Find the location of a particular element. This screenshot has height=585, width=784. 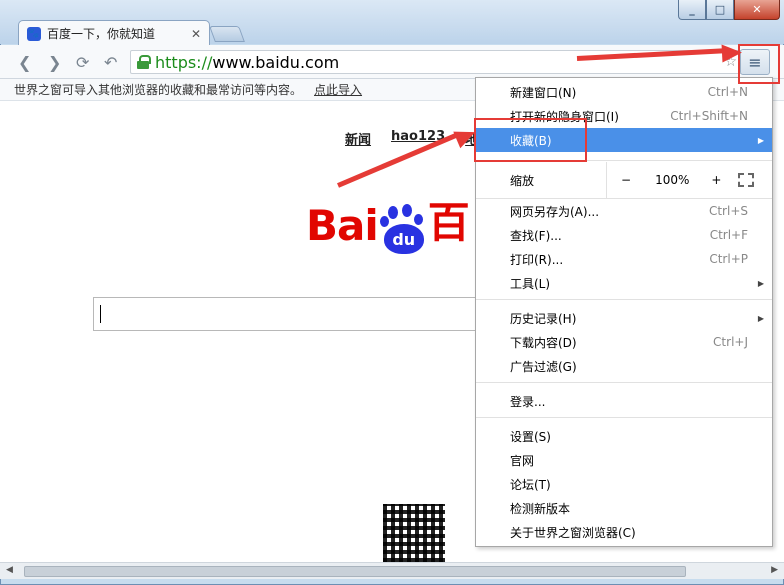

tab-close-icon: ✕ is located at coordinates (196, 34).